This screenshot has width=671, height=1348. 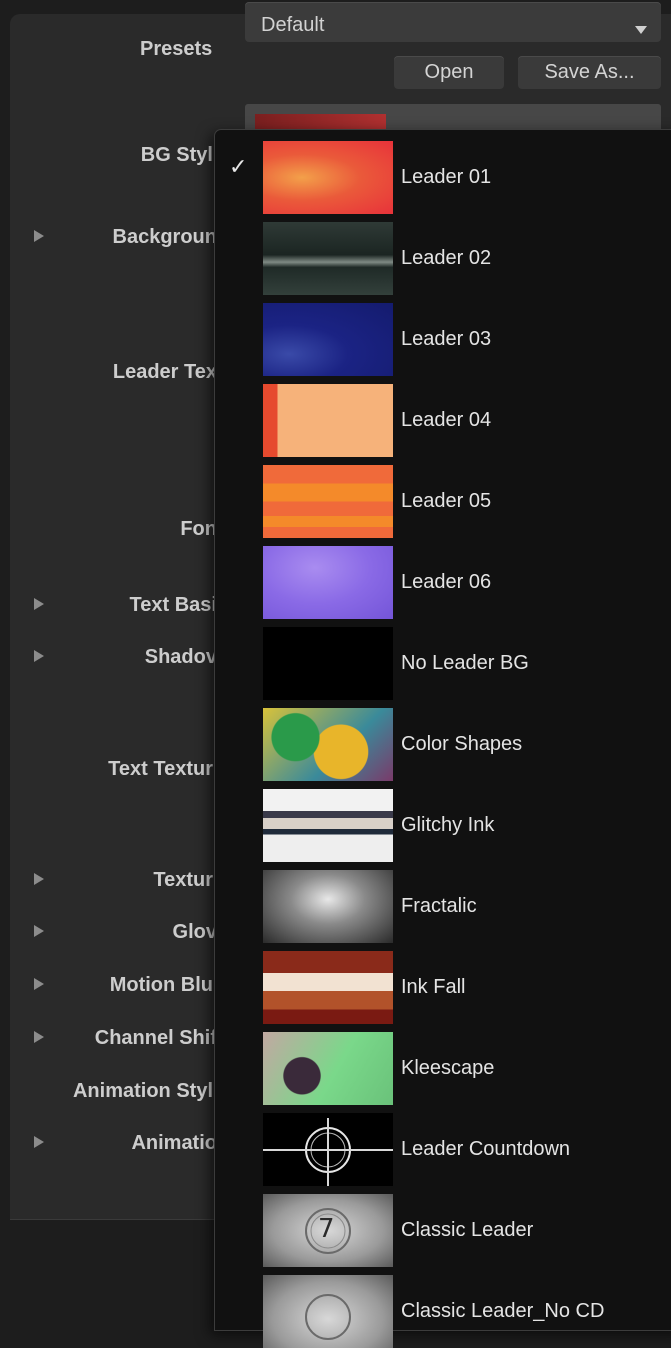 What do you see at coordinates (180, 657) in the screenshot?
I see `row-label-shadow: Shadov` at bounding box center [180, 657].